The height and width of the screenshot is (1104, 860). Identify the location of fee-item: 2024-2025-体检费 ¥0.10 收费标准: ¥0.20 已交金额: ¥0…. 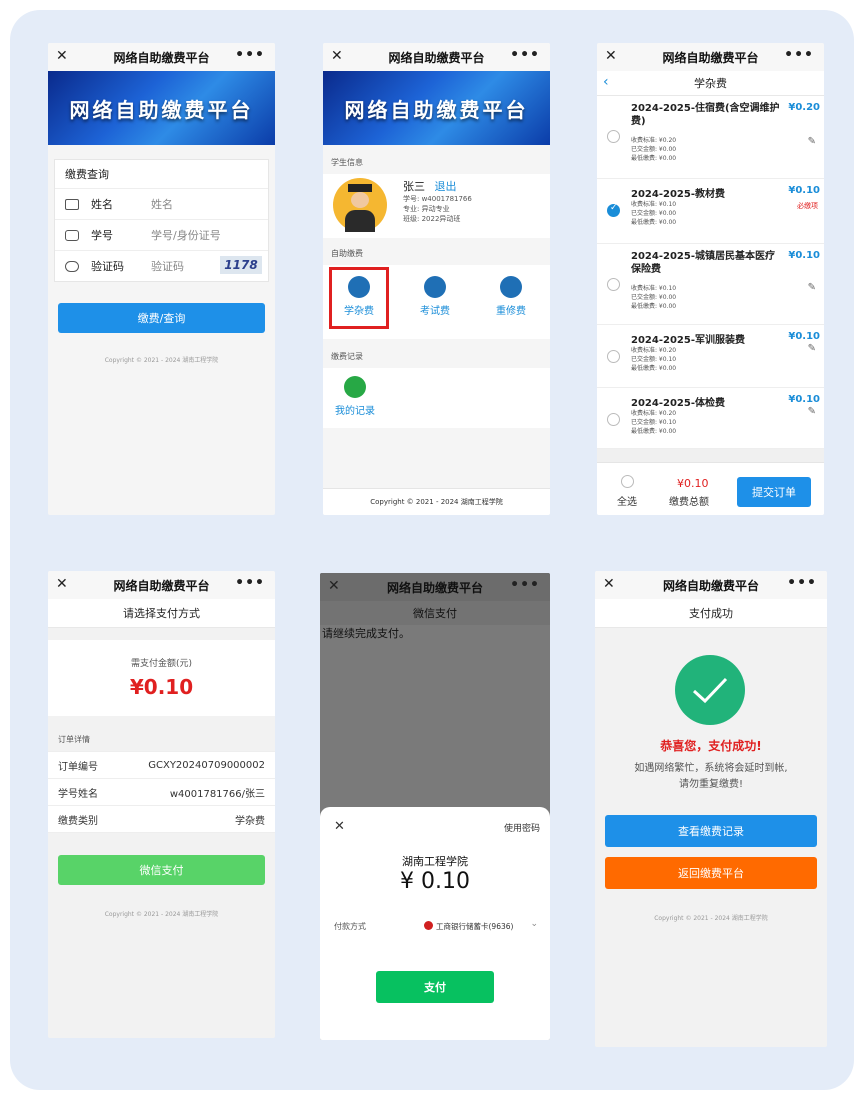
(710, 418).